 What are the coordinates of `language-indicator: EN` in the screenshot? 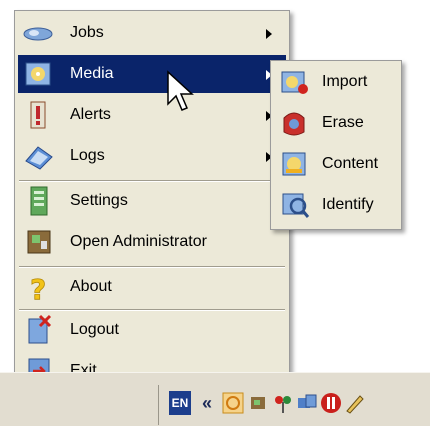 It's located at (180, 403).